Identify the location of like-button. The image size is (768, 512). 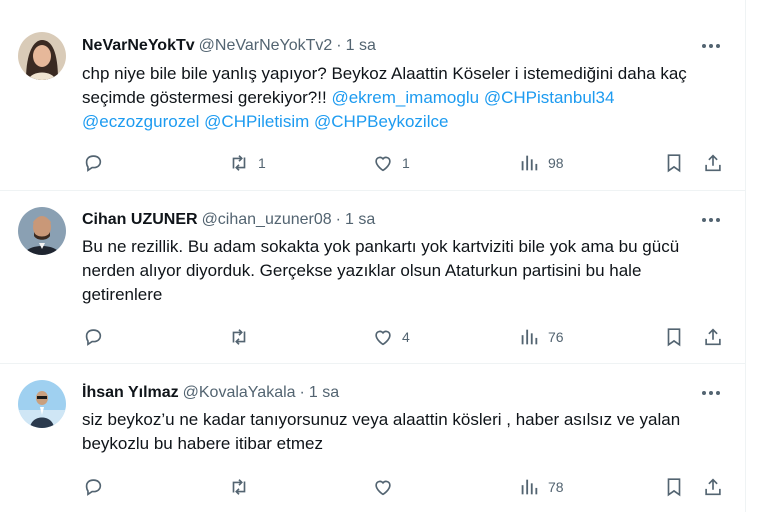
(387, 487).